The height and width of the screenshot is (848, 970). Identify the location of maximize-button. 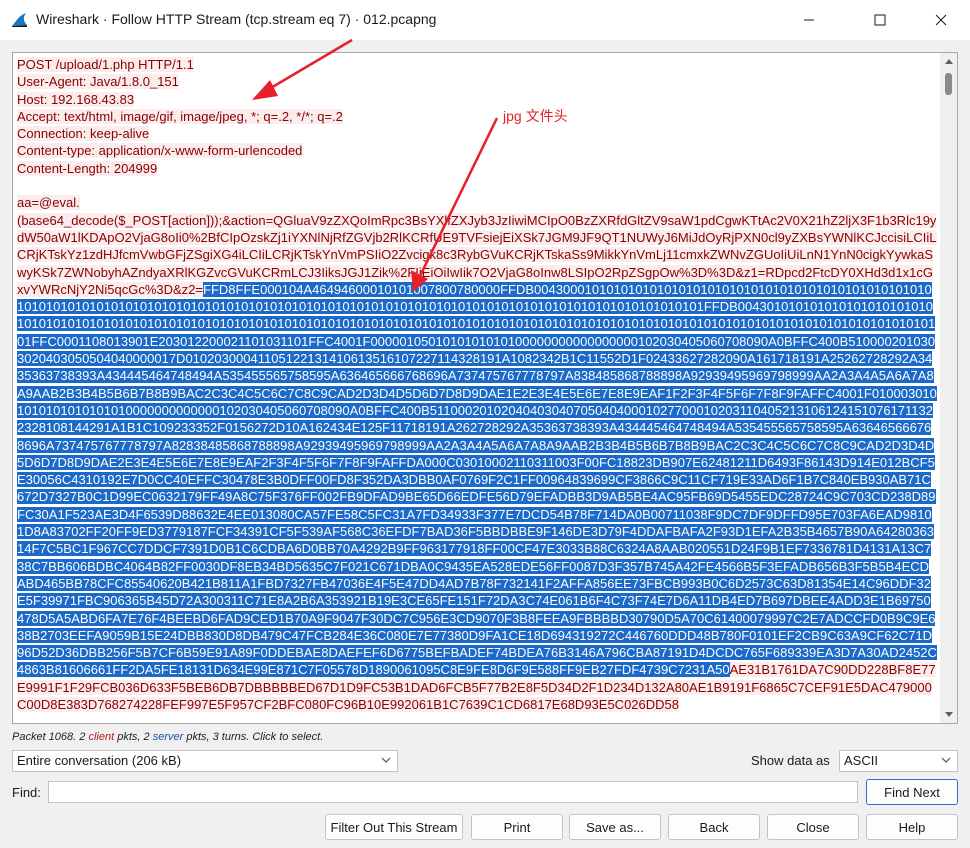
(880, 20).